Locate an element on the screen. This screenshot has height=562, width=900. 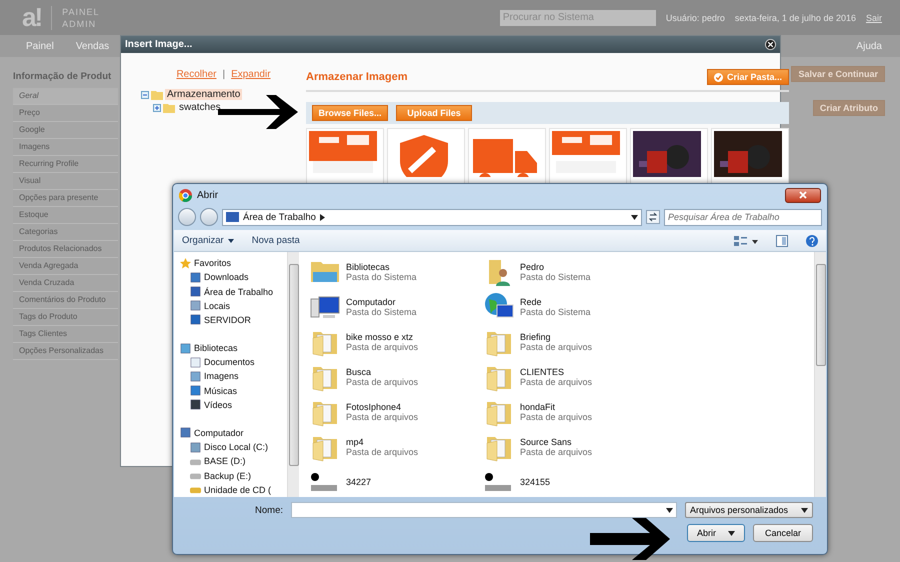
nav-item: Downloads is located at coordinates (226, 277).